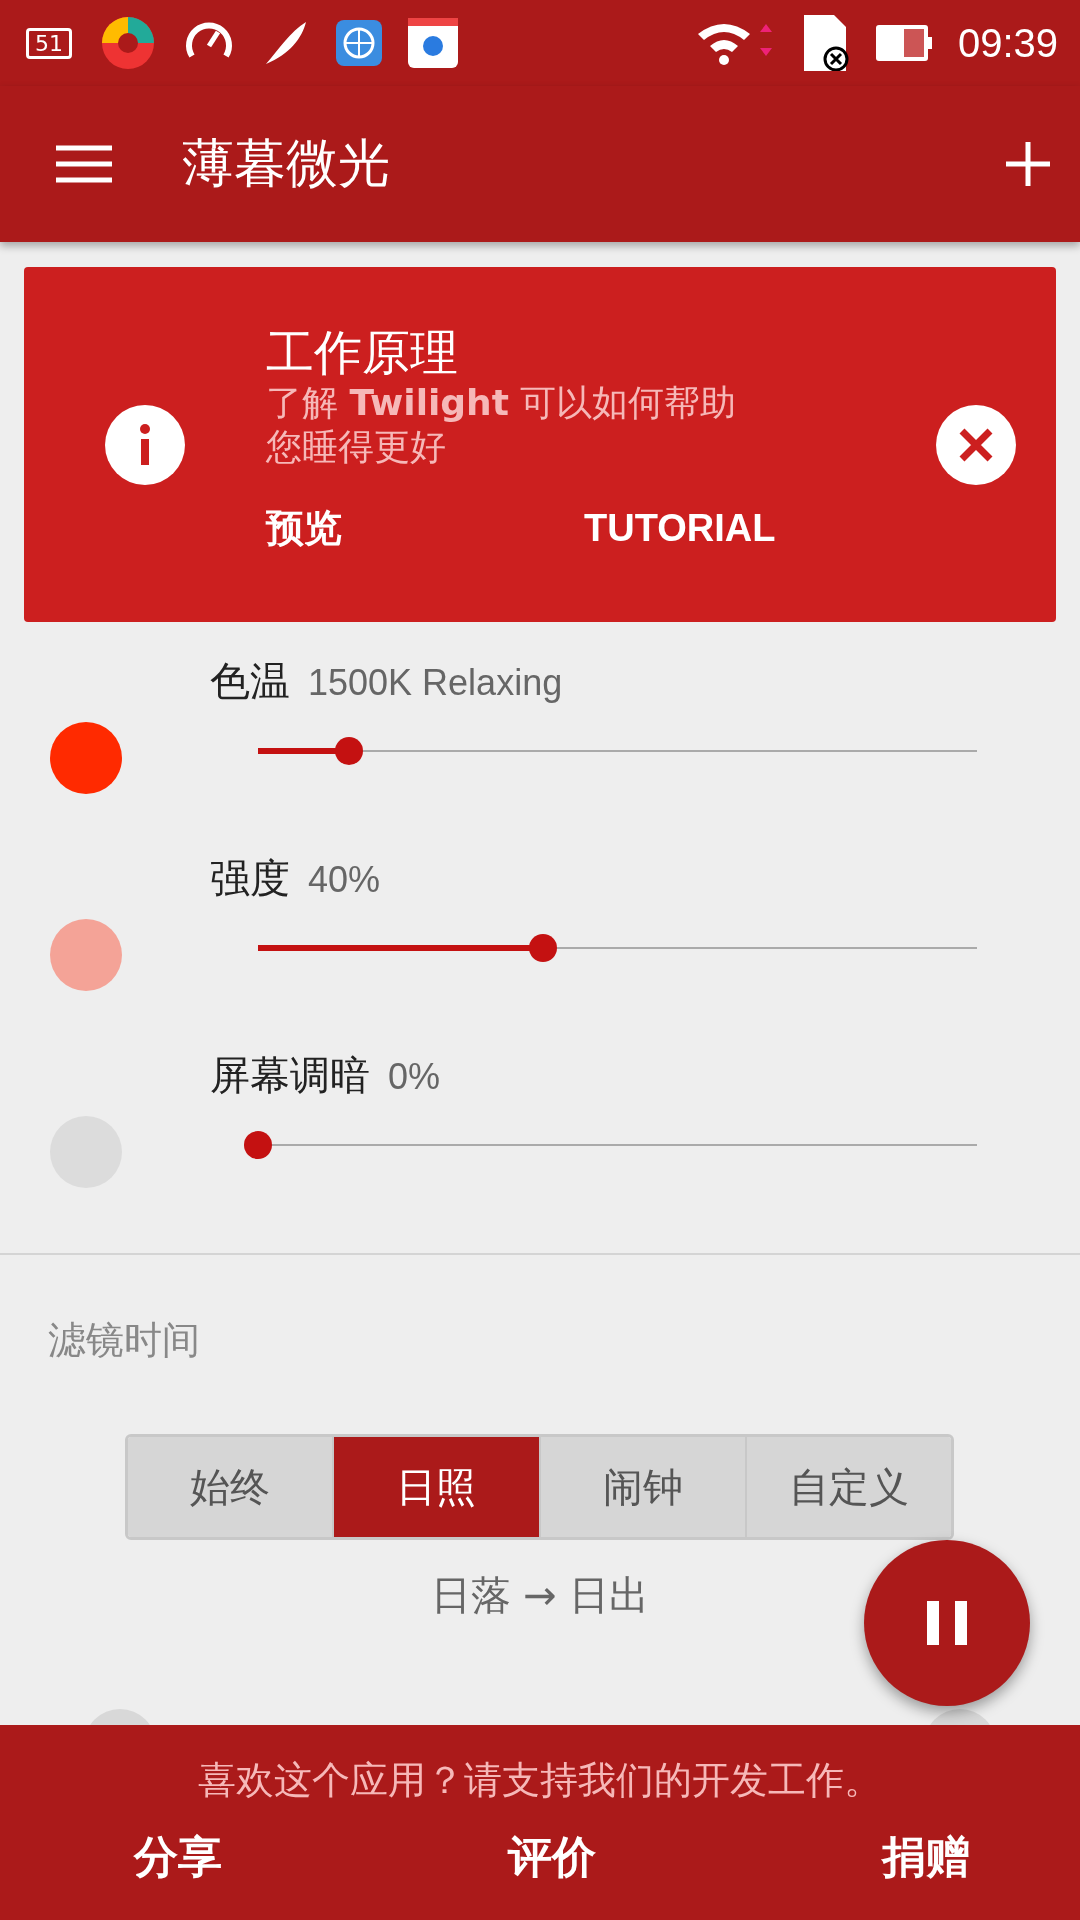 Image resolution: width=1080 pixels, height=1920 pixels. I want to click on notification-badge: 51, so click(49, 43).